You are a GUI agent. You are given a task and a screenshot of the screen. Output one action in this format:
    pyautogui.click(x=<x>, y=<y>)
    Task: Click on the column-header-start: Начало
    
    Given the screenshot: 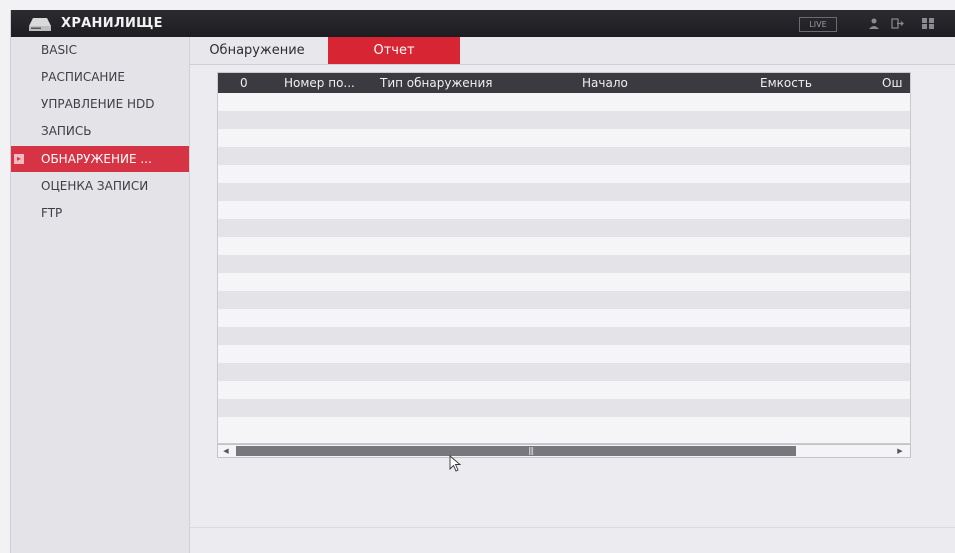 What is the action you would take?
    pyautogui.click(x=605, y=83)
    